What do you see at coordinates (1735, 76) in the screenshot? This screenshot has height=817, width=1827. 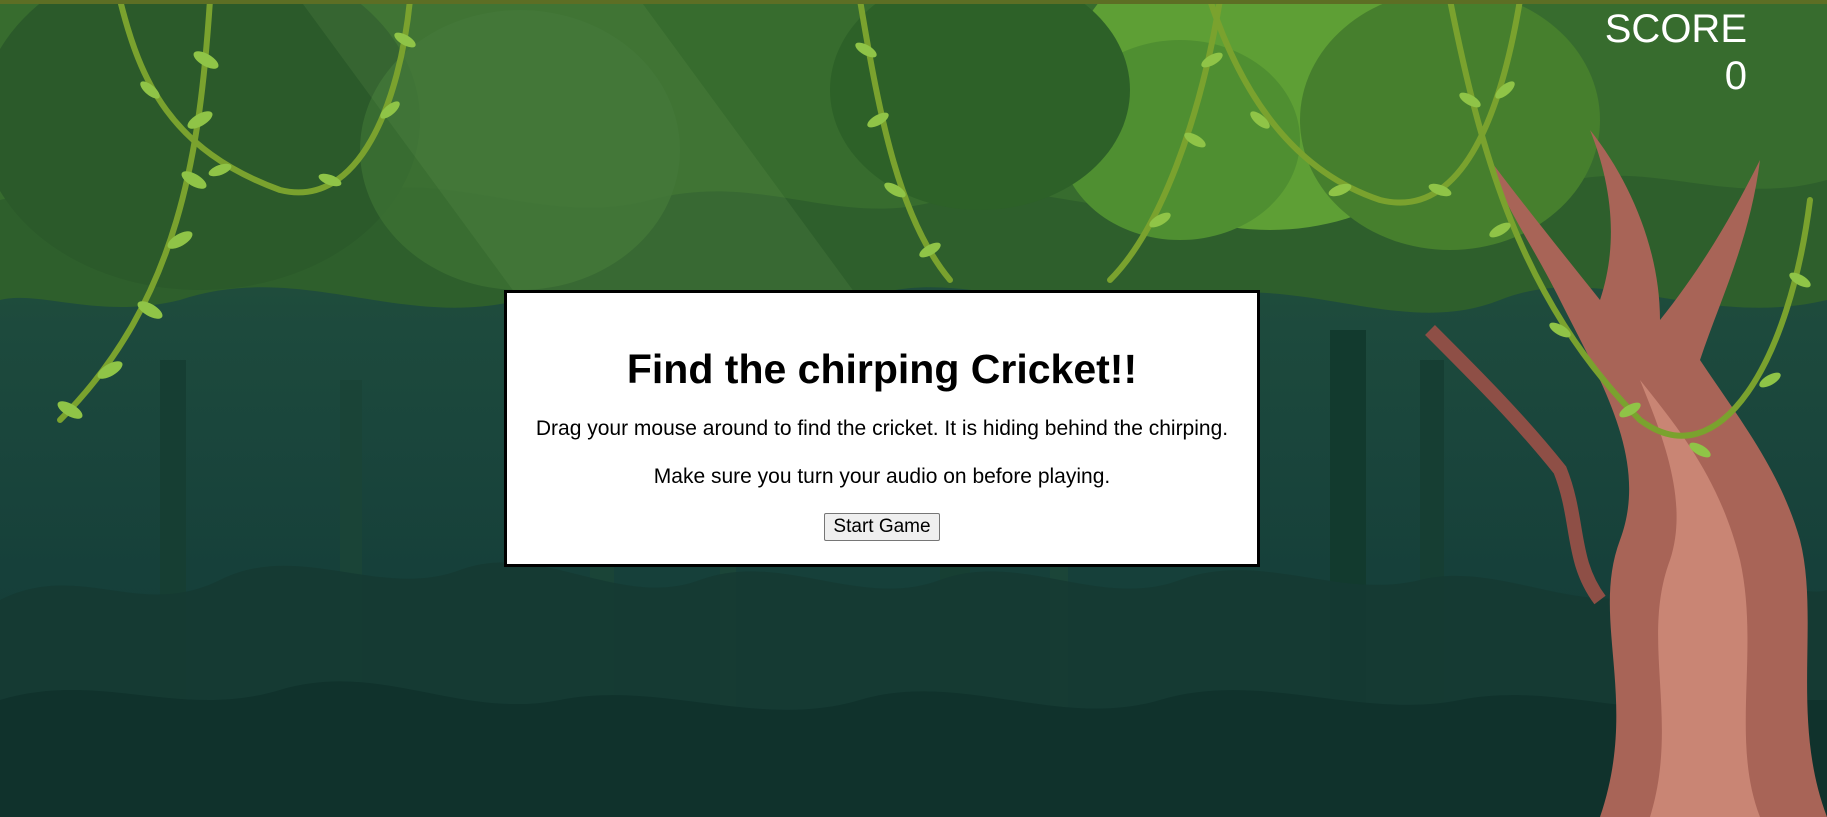 I see `score-value: 0` at bounding box center [1735, 76].